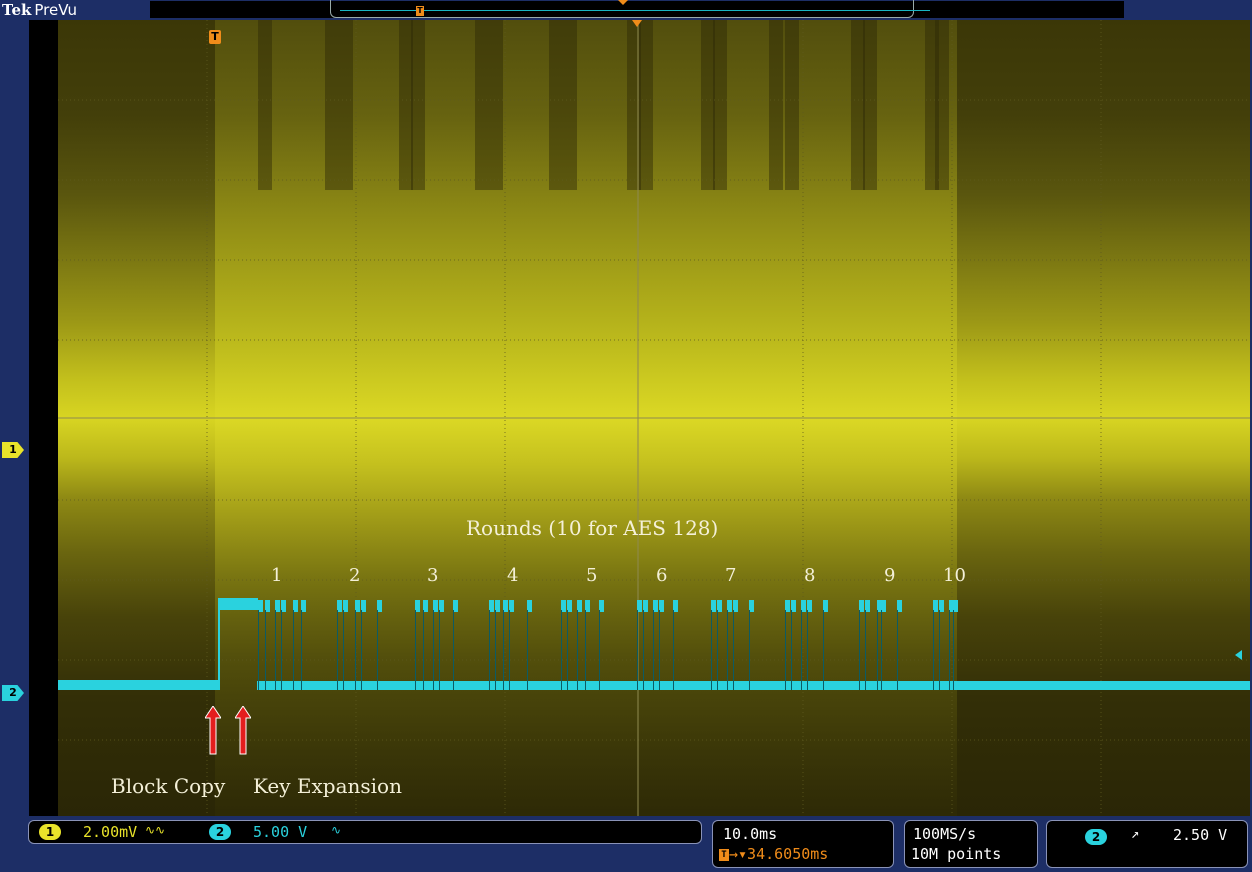  What do you see at coordinates (277, 575) in the screenshot?
I see `round-label-1: 1` at bounding box center [277, 575].